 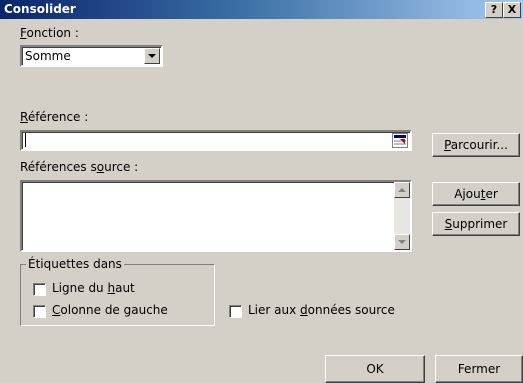 What do you see at coordinates (375, 369) in the screenshot?
I see `ok-button: OK` at bounding box center [375, 369].